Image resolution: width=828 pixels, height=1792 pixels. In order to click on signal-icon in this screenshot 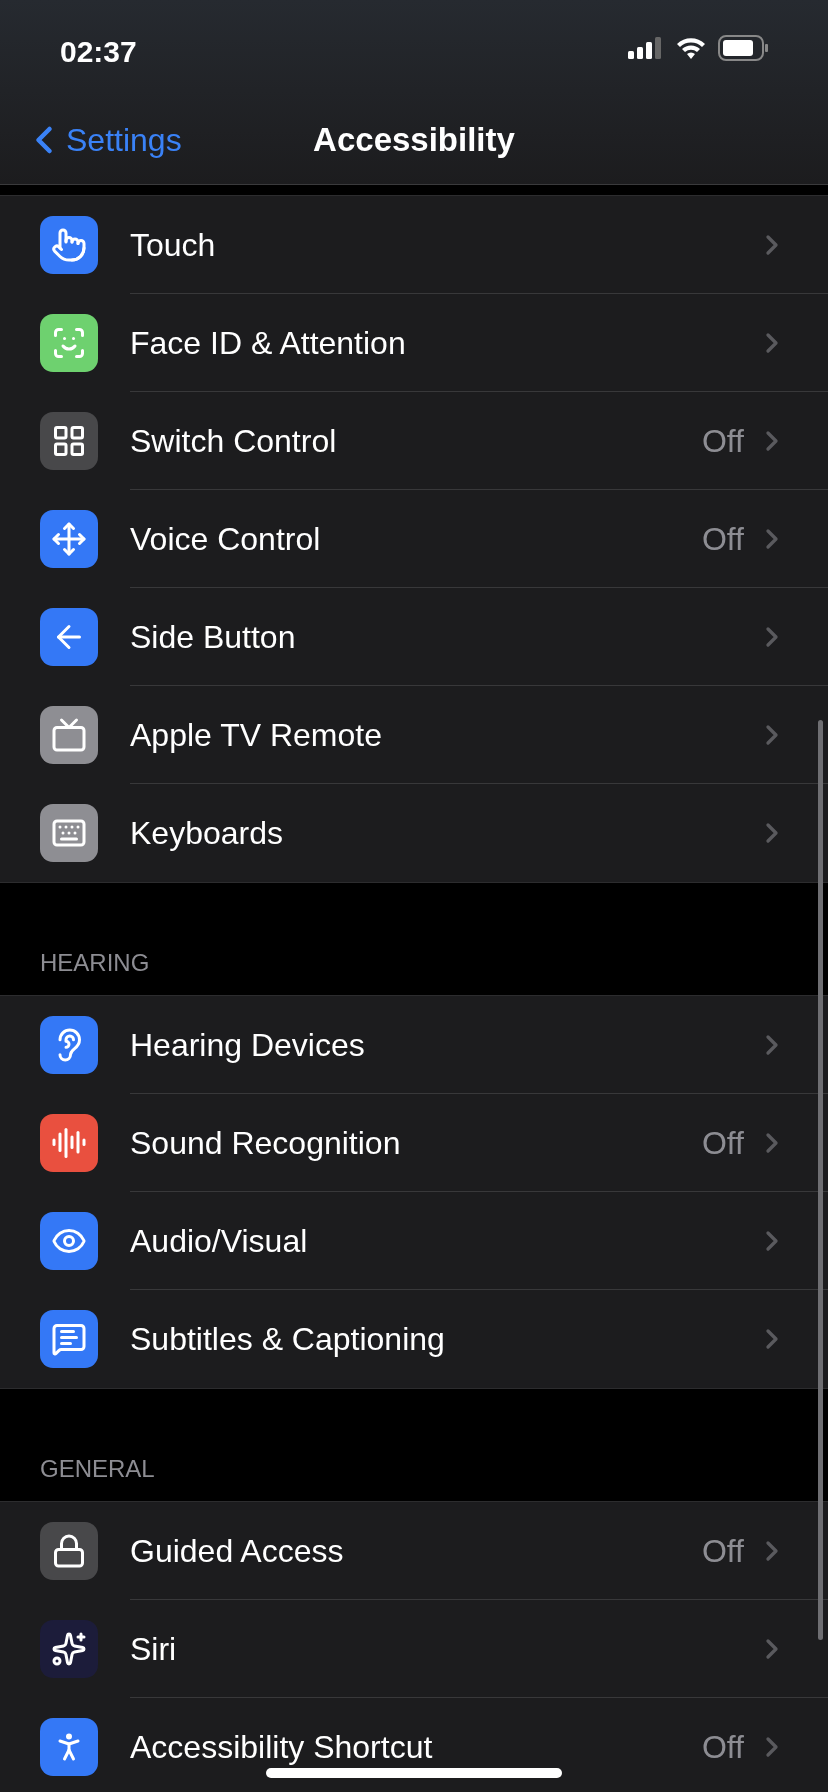, I will do `click(646, 47)`.